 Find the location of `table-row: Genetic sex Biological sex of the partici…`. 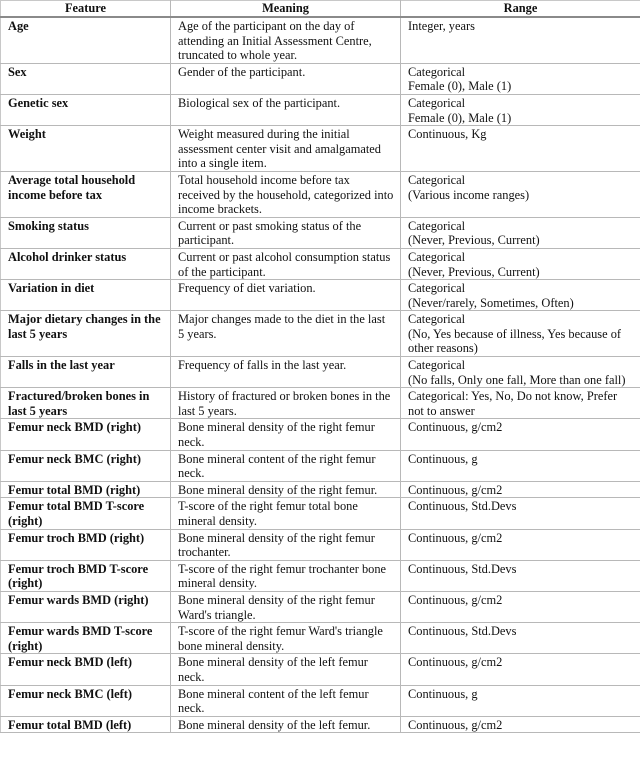

table-row: Genetic sex Biological sex of the partici… is located at coordinates (320, 110).